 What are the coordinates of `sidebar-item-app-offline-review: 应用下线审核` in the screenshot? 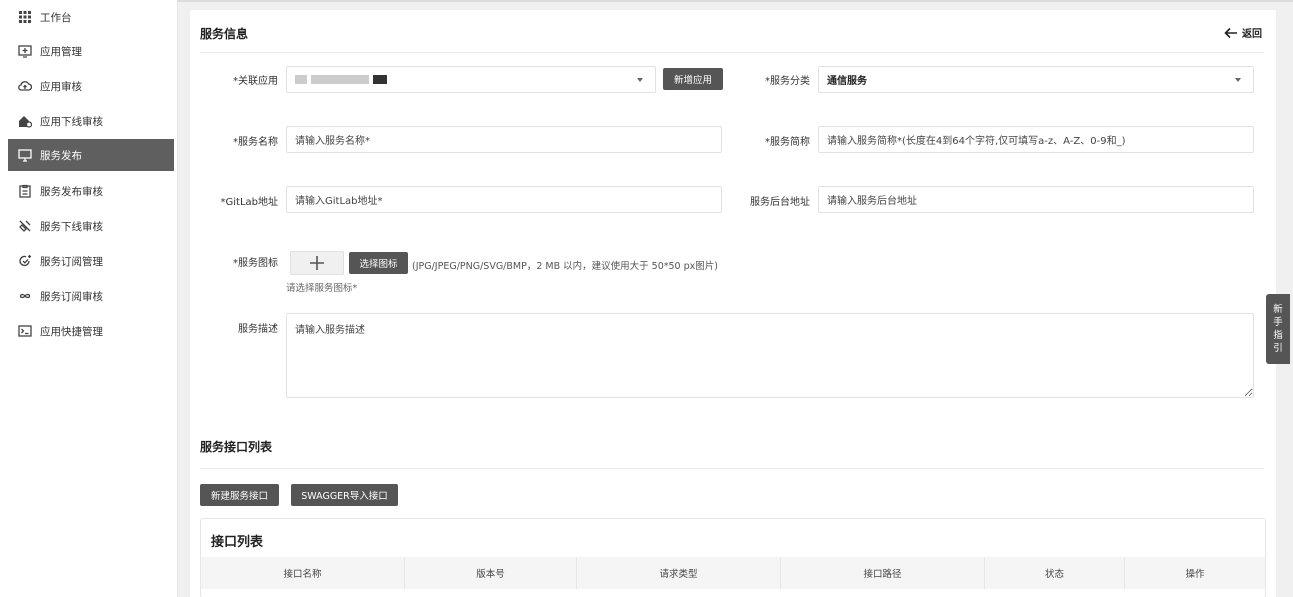 It's located at (91, 121).